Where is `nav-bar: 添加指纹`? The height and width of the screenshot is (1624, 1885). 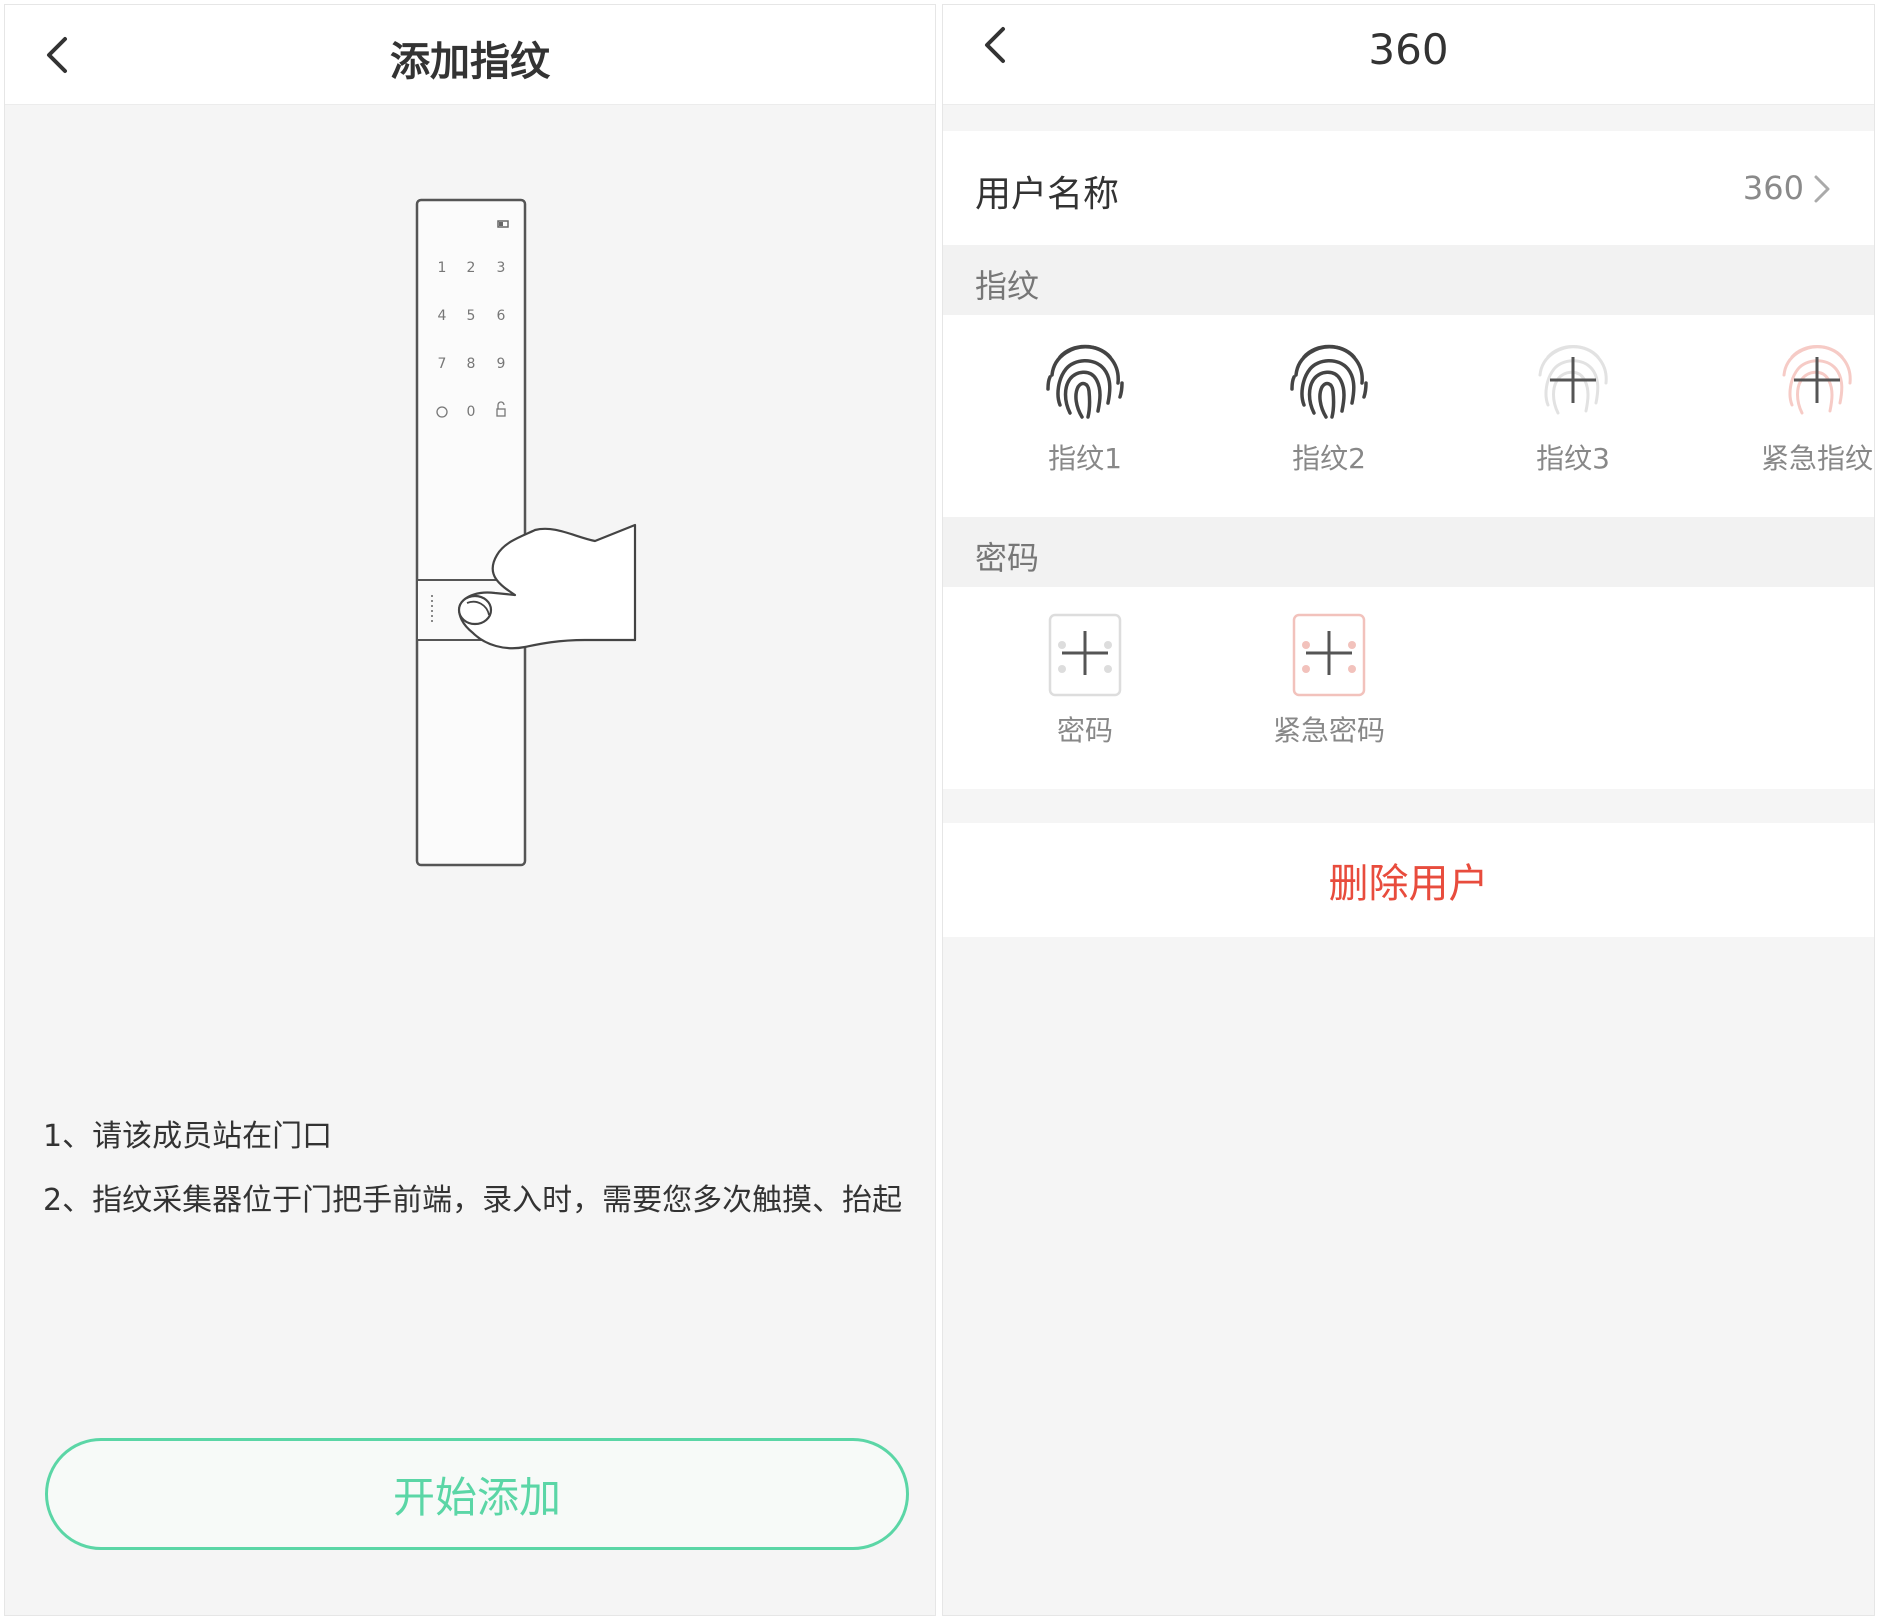 nav-bar: 添加指纹 is located at coordinates (470, 55).